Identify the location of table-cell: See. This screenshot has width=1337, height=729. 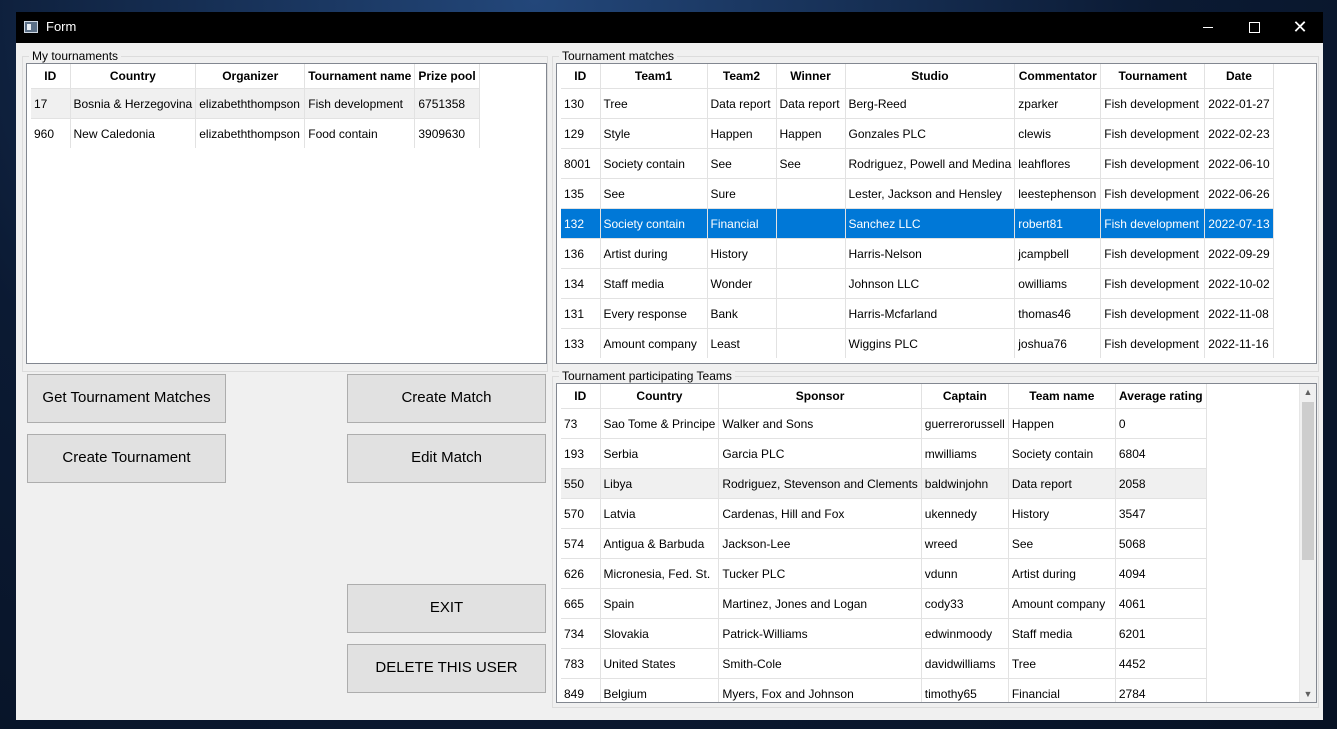
(742, 163).